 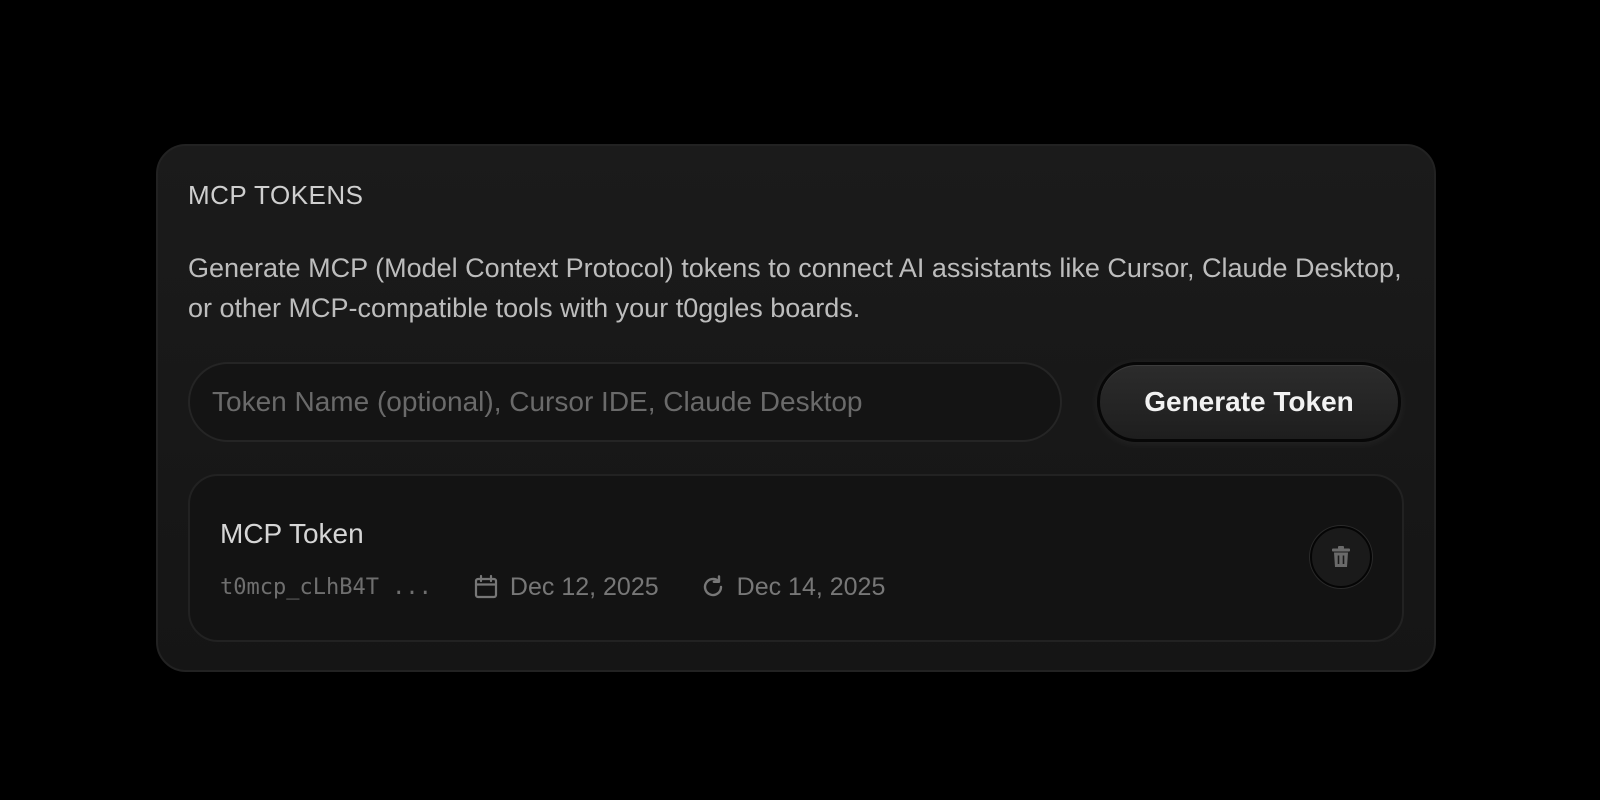 I want to click on token-created: Dec 12, 2025, so click(x=565, y=587).